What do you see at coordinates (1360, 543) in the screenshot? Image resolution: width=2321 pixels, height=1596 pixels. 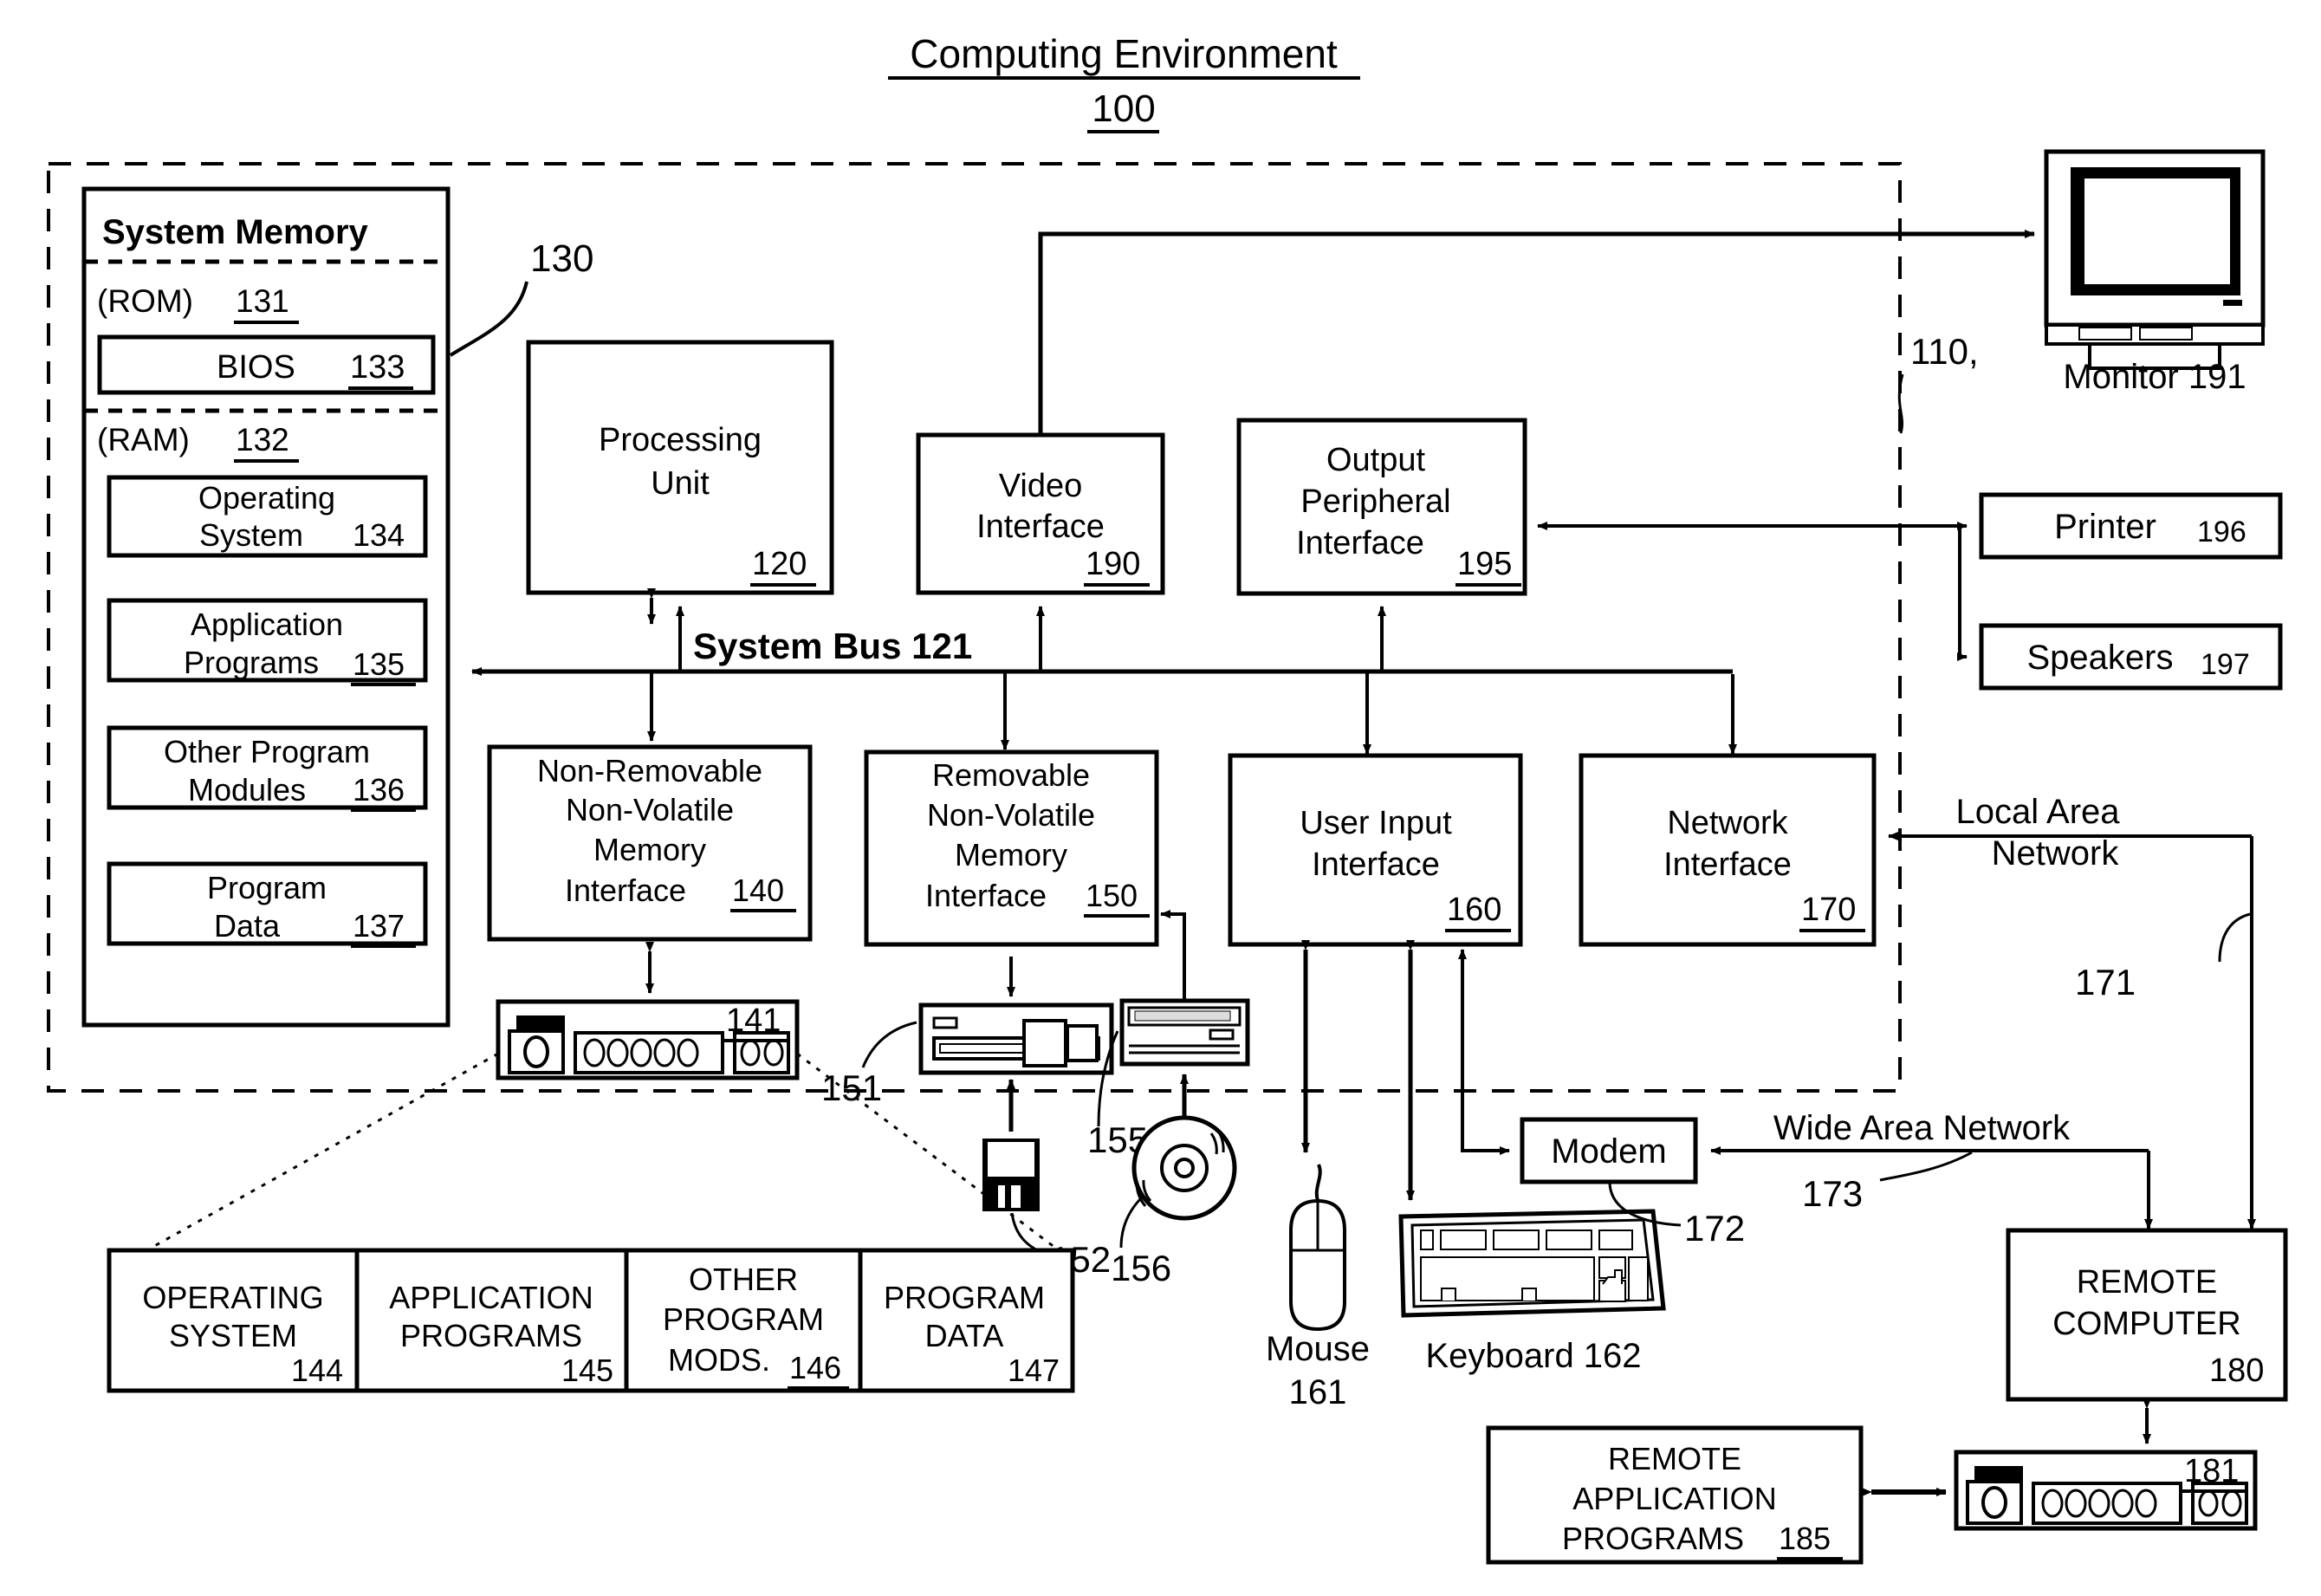 I see `output-peripheral-line3: Interface` at bounding box center [1360, 543].